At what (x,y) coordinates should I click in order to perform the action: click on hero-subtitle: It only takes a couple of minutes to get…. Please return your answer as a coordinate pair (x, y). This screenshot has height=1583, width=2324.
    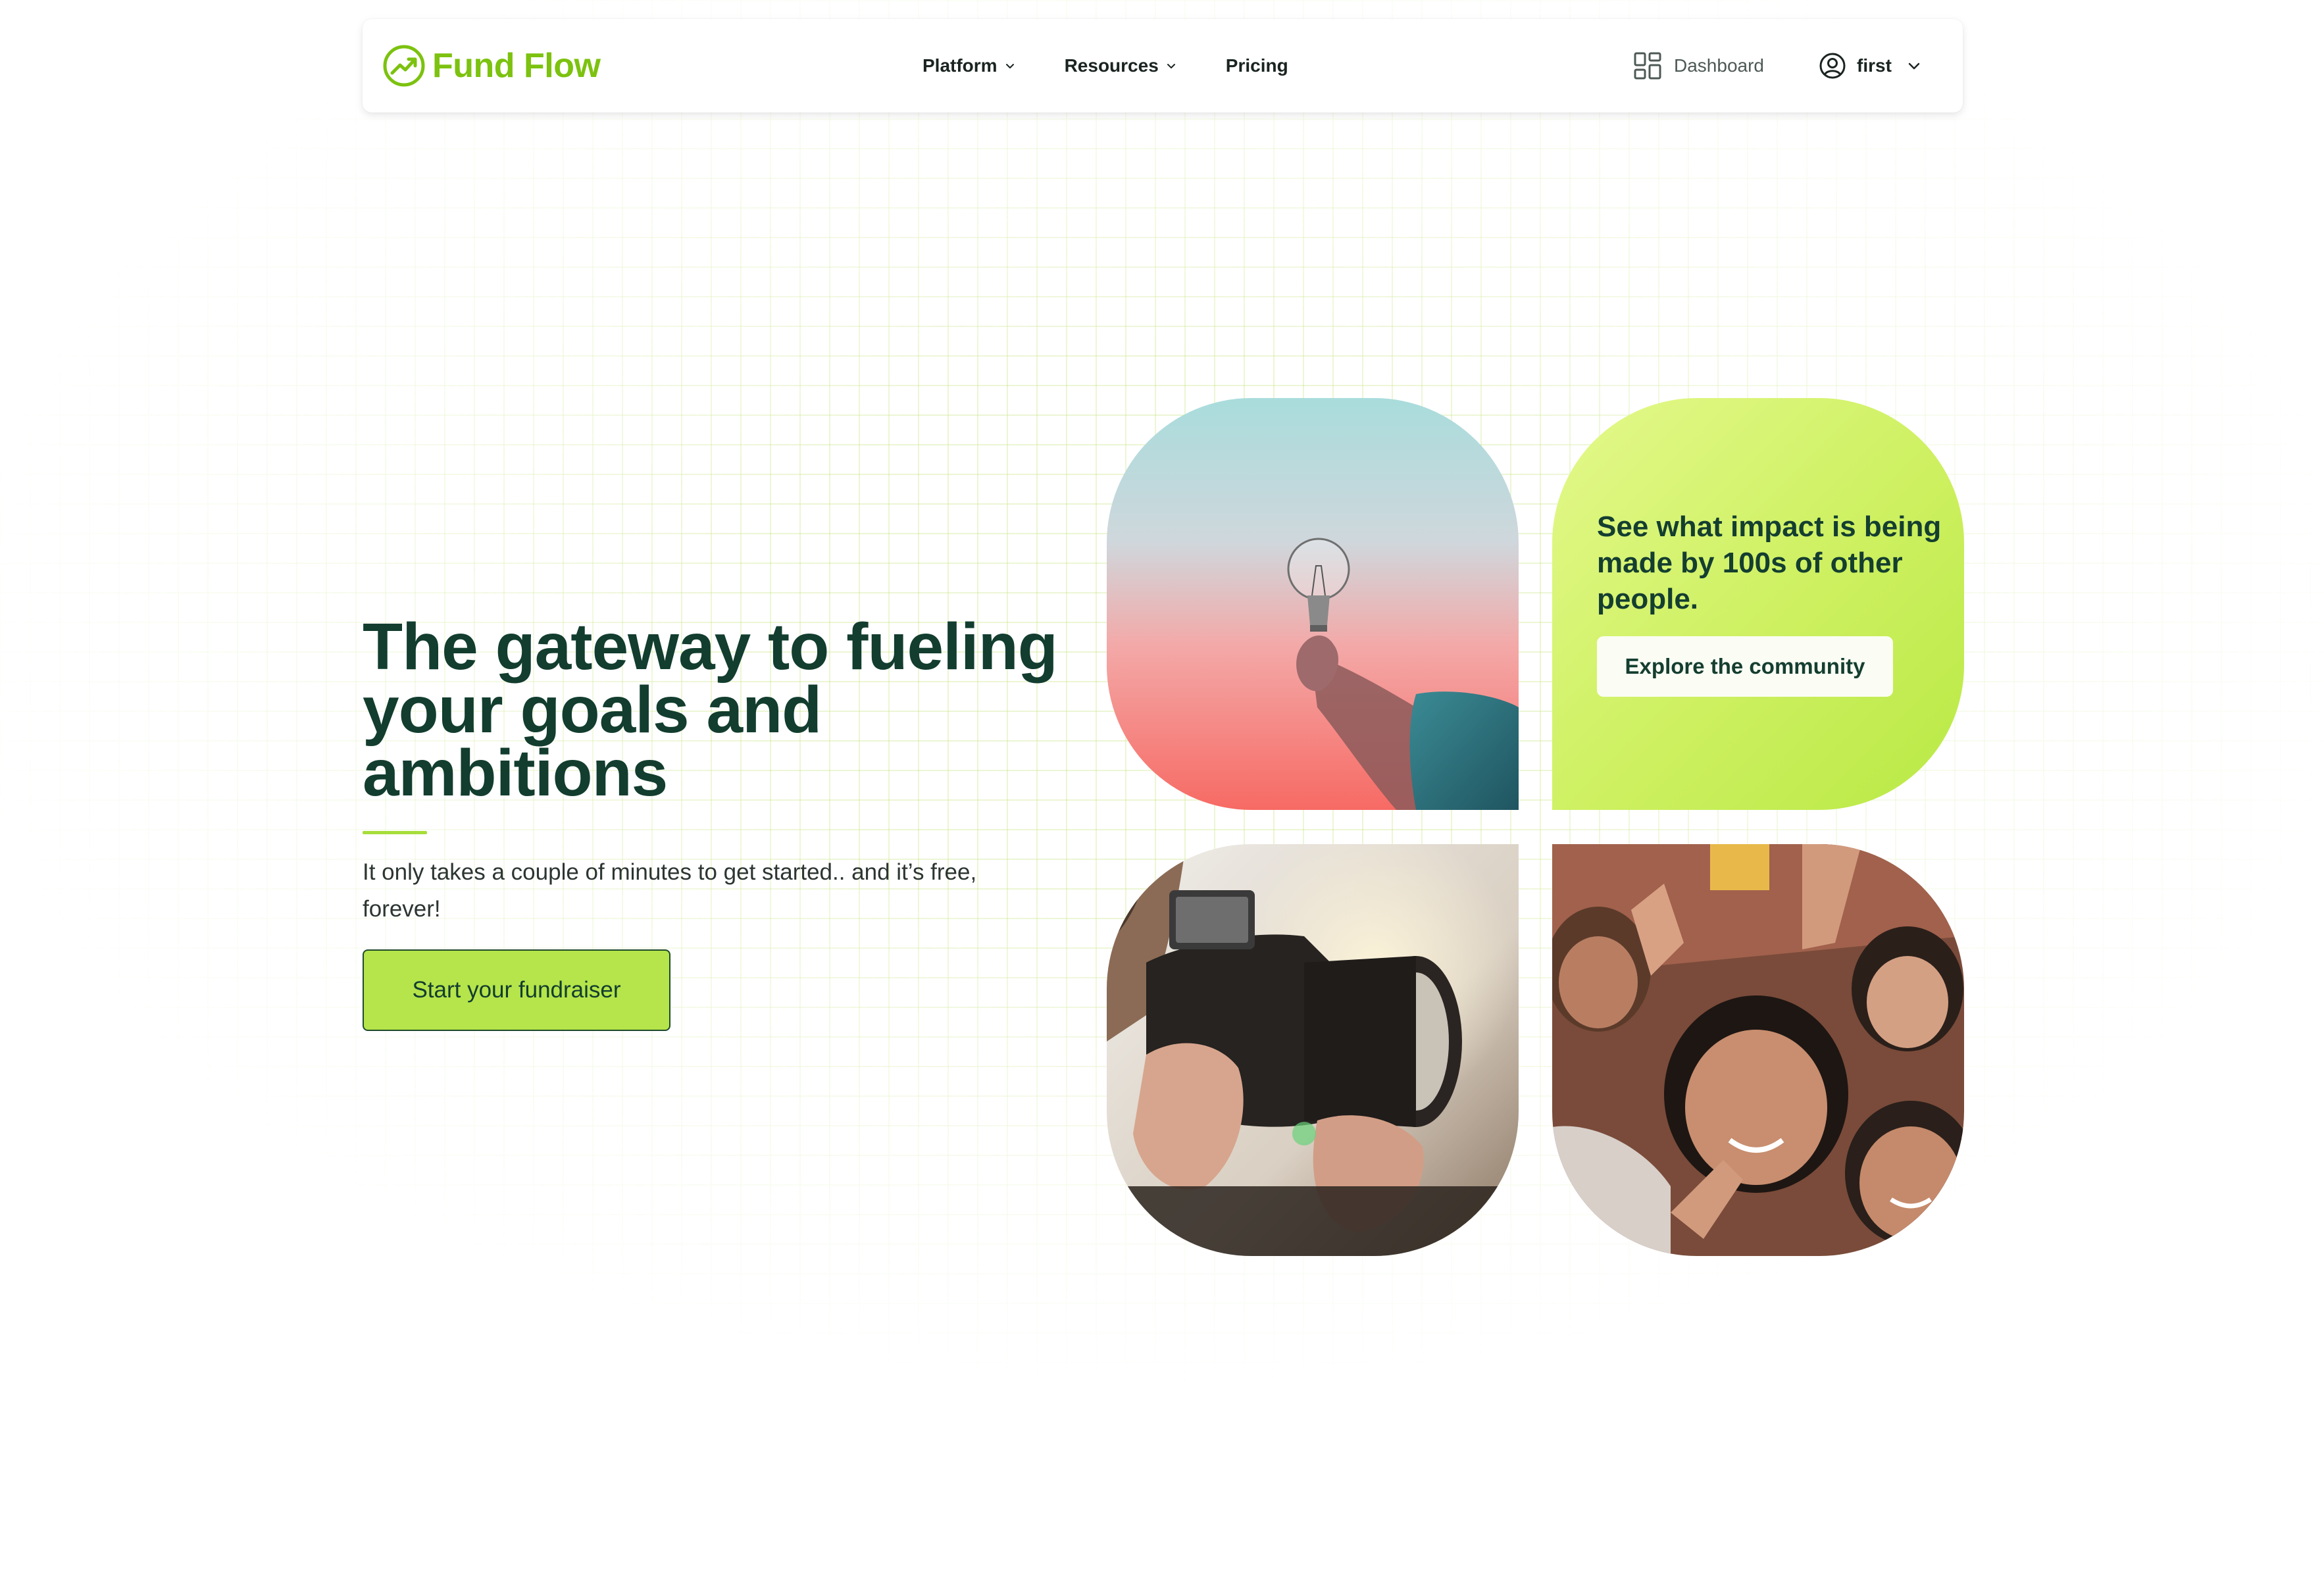
    Looking at the image, I should click on (670, 890).